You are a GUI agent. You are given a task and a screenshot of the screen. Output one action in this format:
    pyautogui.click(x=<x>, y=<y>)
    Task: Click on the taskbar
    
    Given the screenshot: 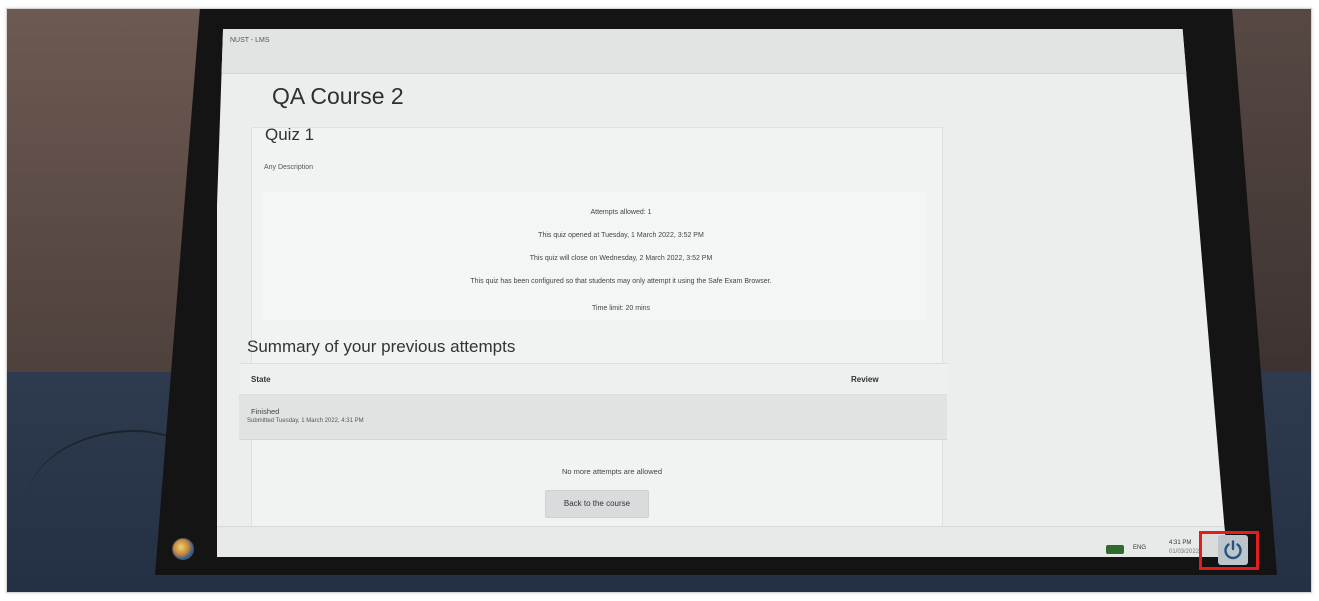 What is the action you would take?
    pyautogui.click(x=722, y=541)
    